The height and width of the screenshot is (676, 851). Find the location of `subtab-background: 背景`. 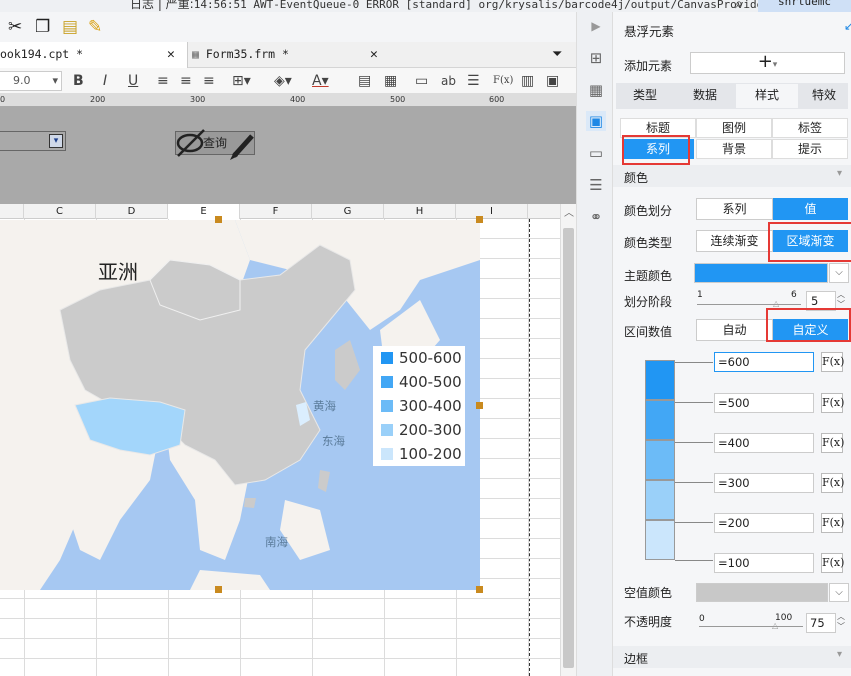

subtab-background: 背景 is located at coordinates (734, 149).